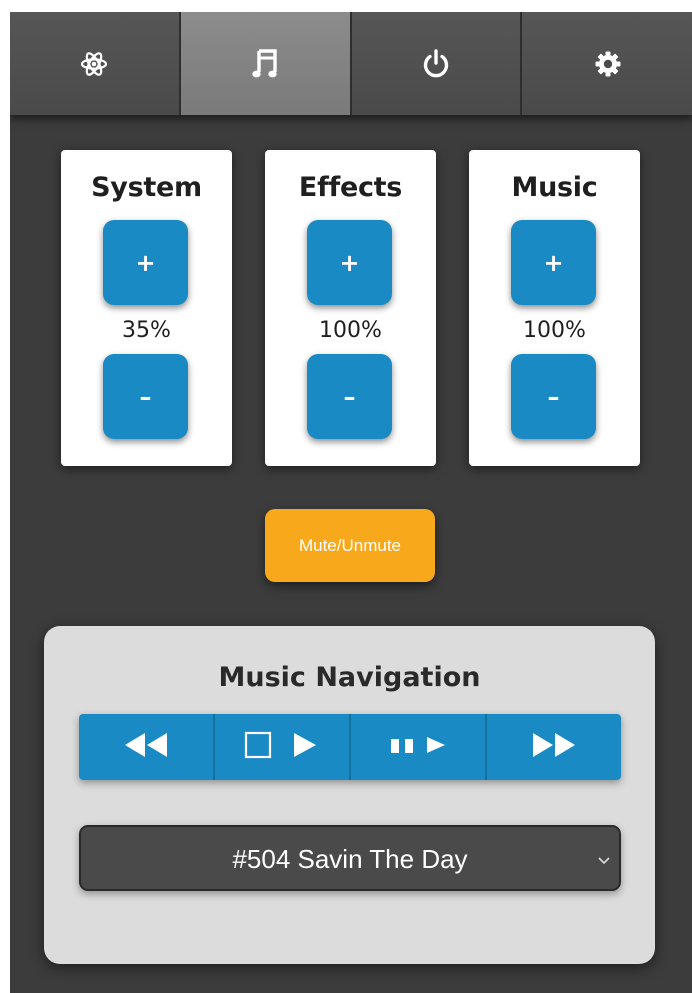 Image resolution: width=692 pixels, height=993 pixels. I want to click on selected-track-label: #504 Savin The Day, so click(350, 859).